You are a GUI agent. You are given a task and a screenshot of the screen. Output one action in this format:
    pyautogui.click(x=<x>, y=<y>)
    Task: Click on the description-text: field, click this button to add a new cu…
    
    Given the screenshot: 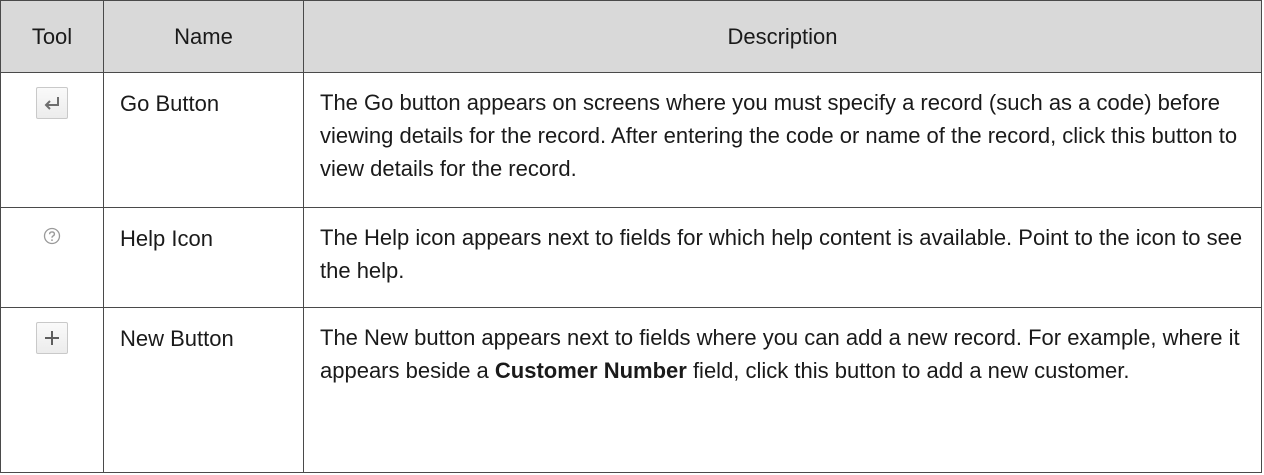 What is the action you would take?
    pyautogui.click(x=908, y=370)
    